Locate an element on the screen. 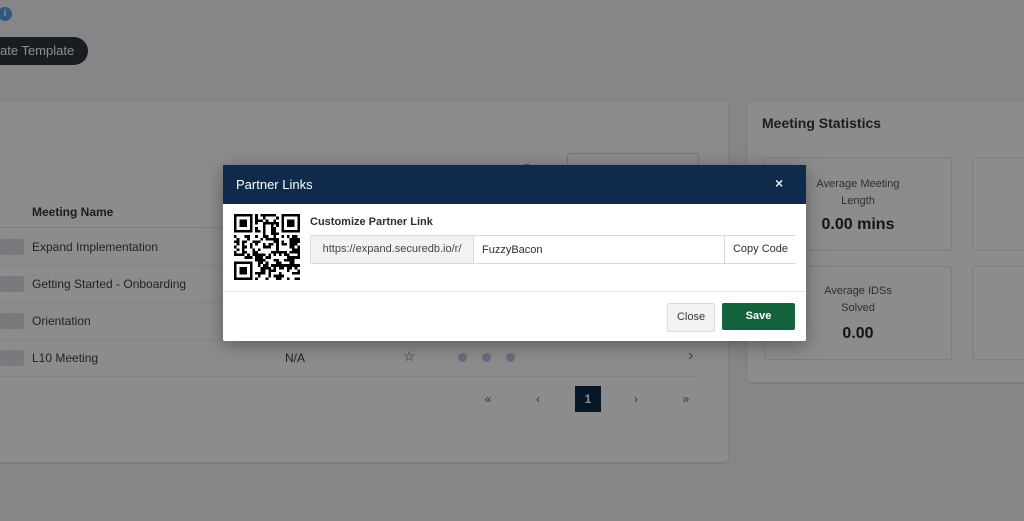  qr-code-icon is located at coordinates (267, 247).